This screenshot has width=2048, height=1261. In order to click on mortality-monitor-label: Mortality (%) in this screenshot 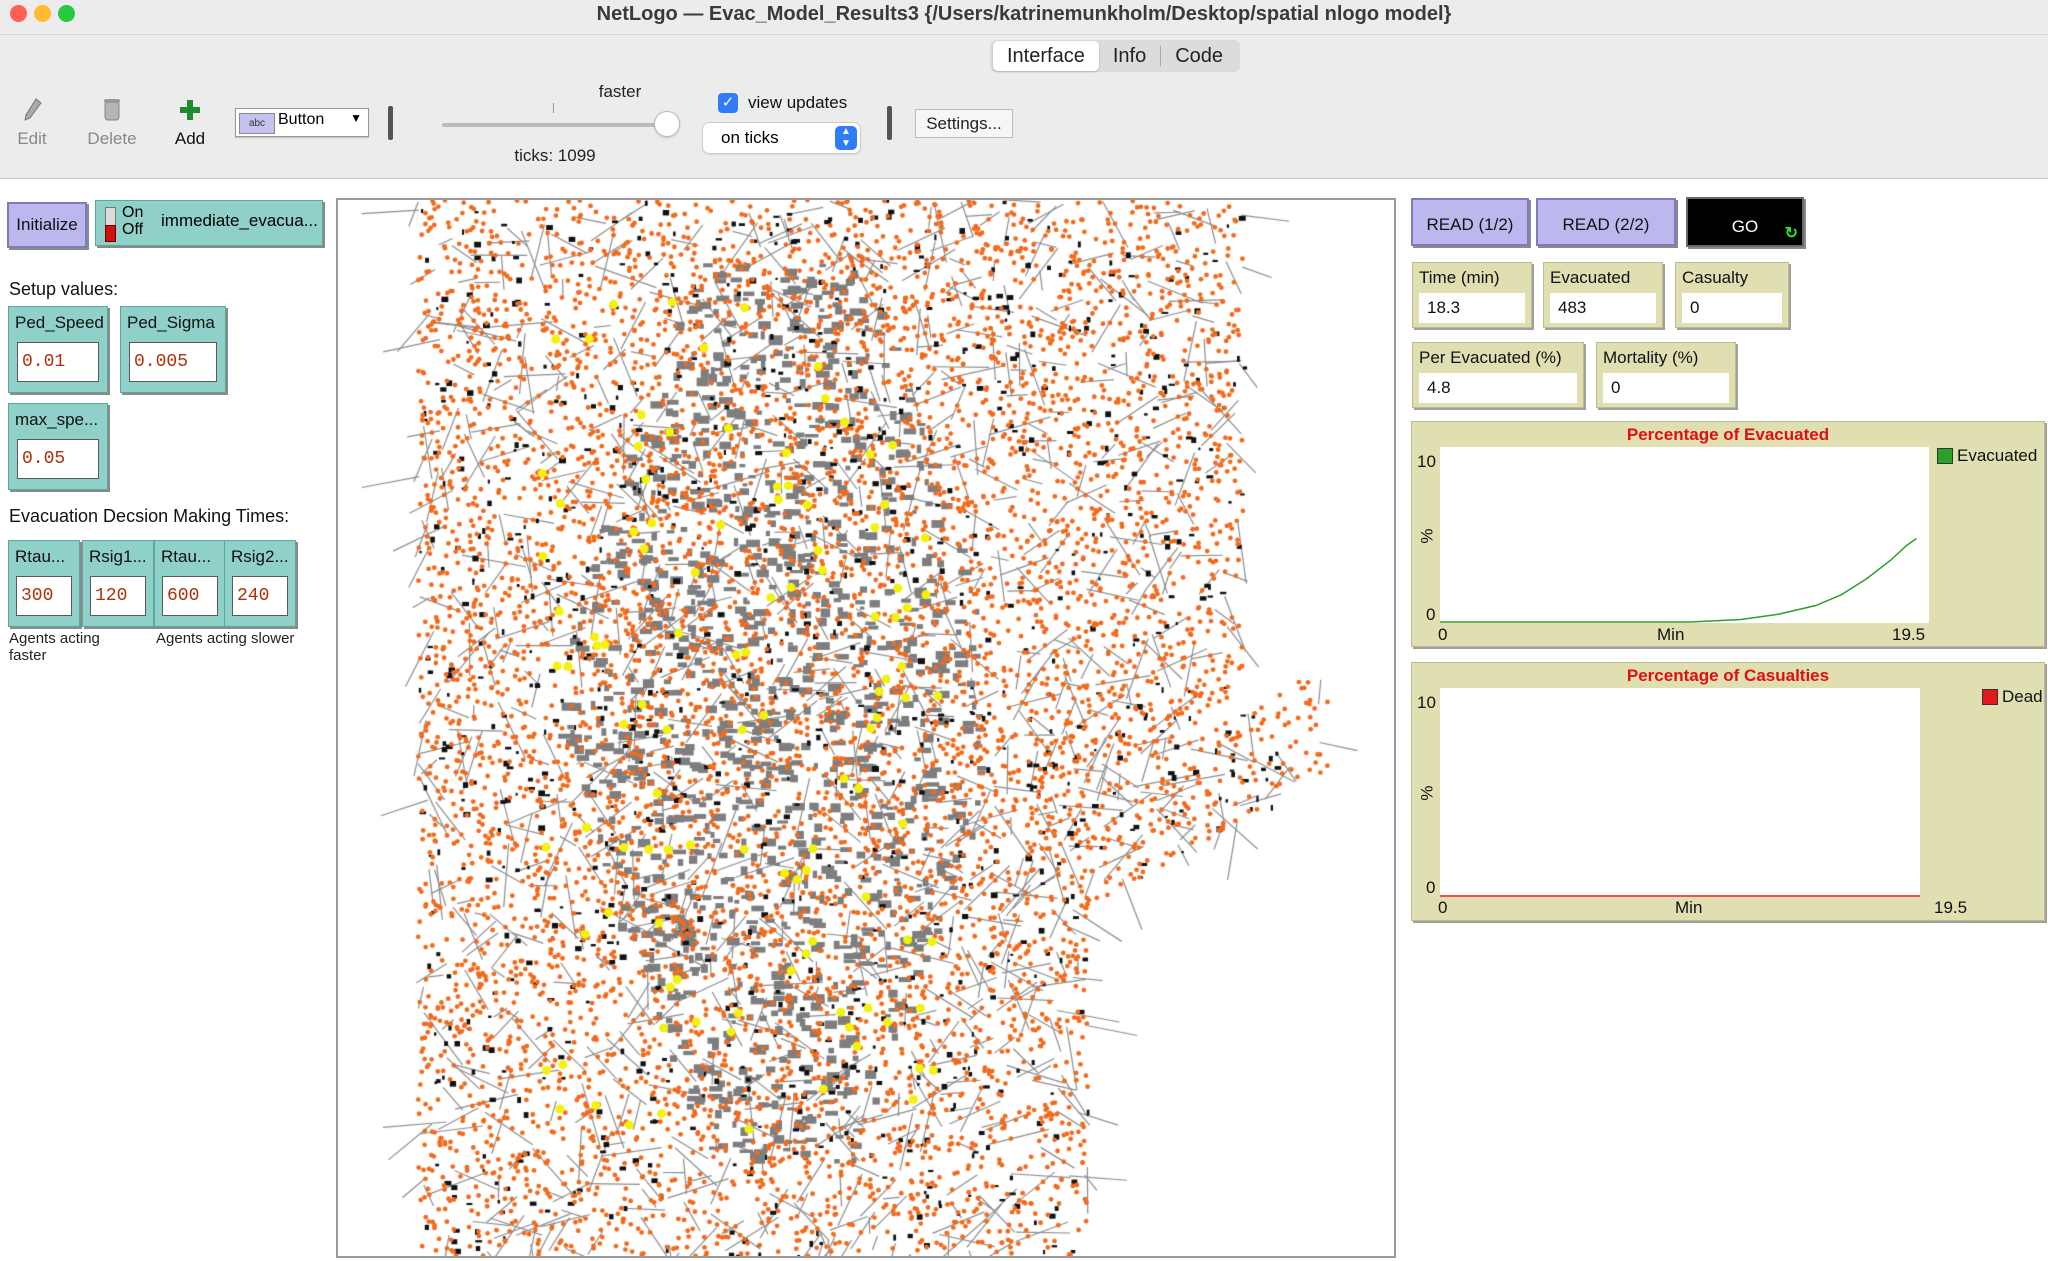, I will do `click(1651, 357)`.